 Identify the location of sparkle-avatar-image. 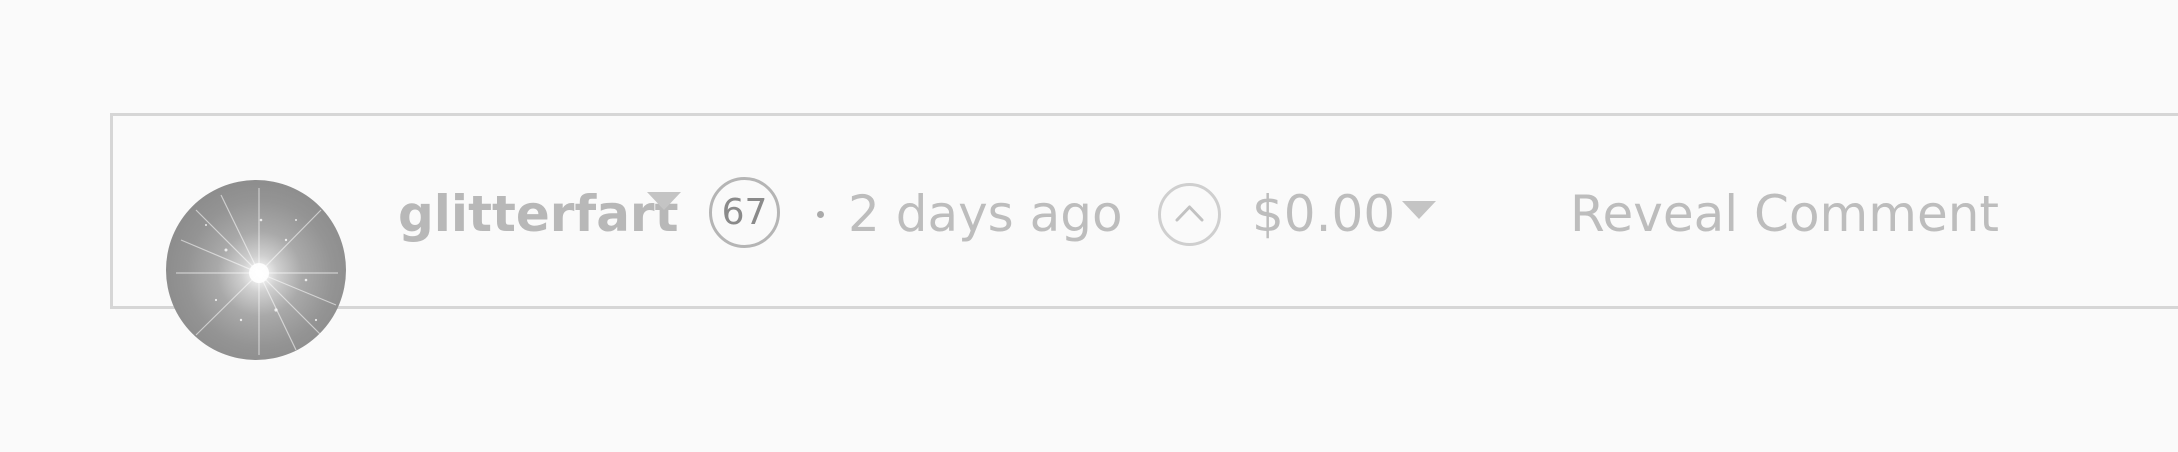
(257, 271).